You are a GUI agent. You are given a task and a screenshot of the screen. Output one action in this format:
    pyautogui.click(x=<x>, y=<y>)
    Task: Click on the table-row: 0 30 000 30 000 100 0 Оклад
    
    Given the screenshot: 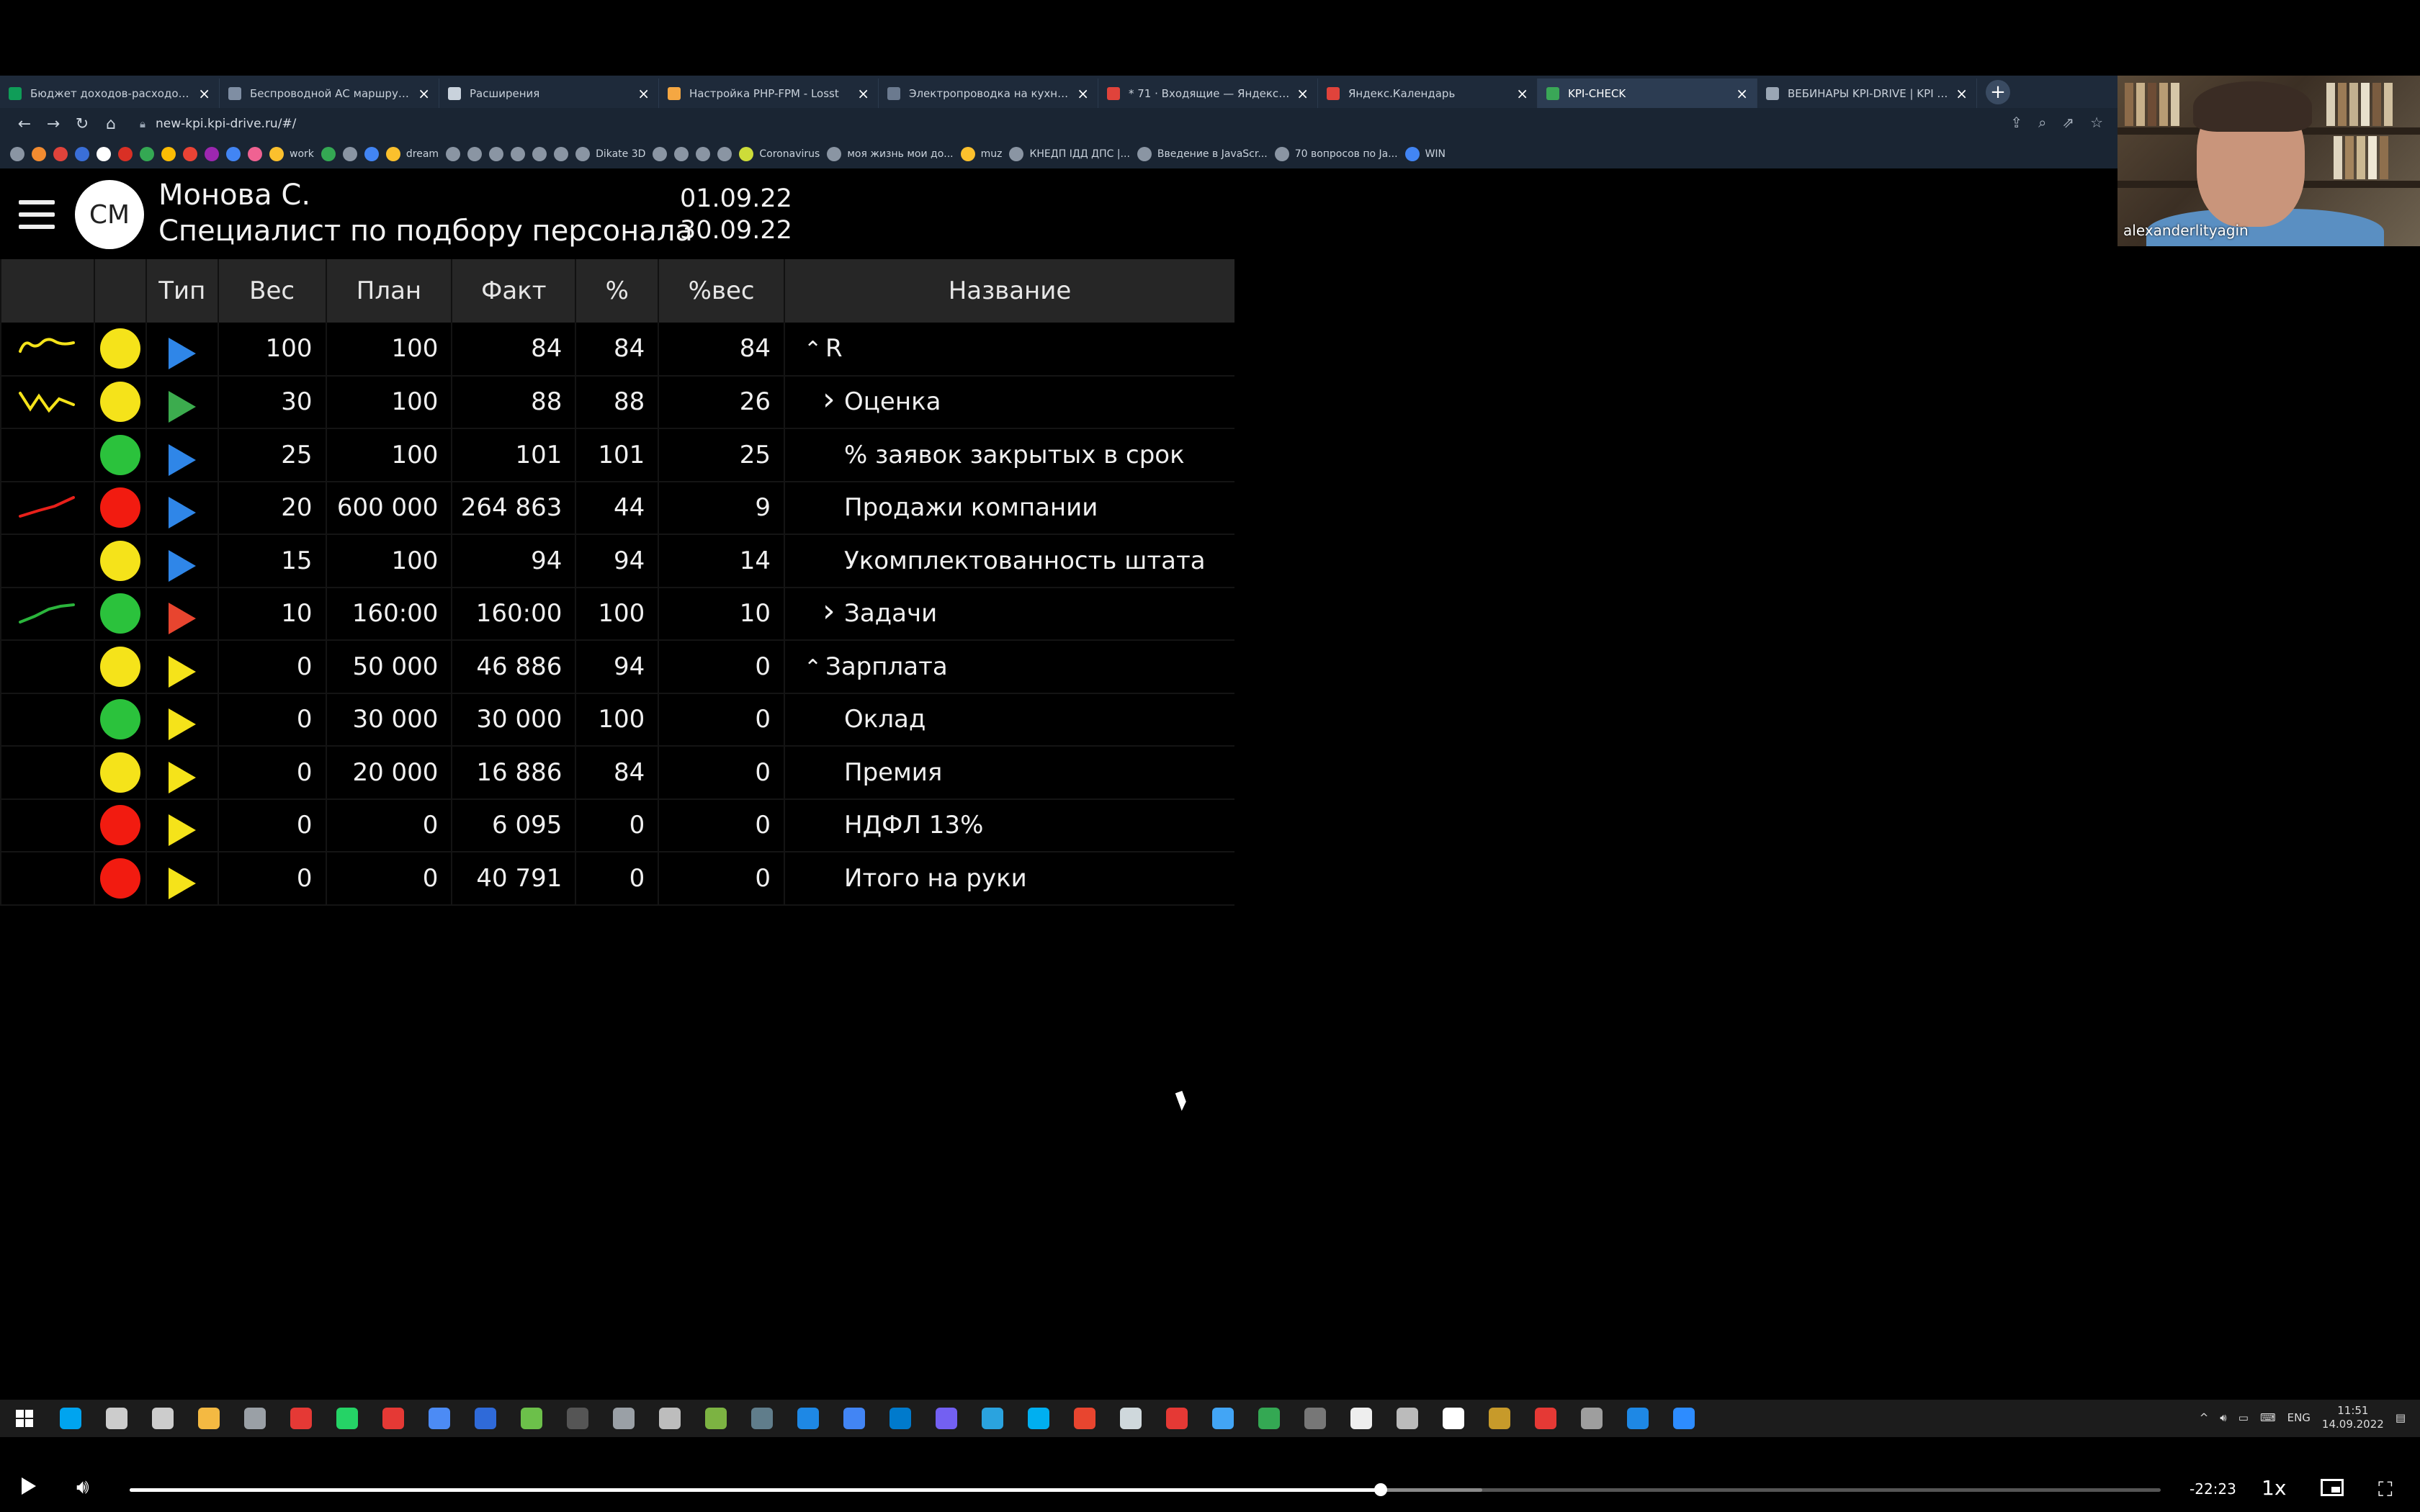 What is the action you would take?
    pyautogui.click(x=617, y=720)
    